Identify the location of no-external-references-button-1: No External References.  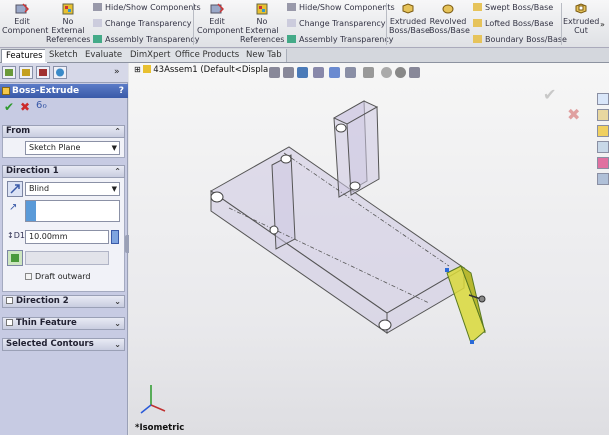
(68, 23).